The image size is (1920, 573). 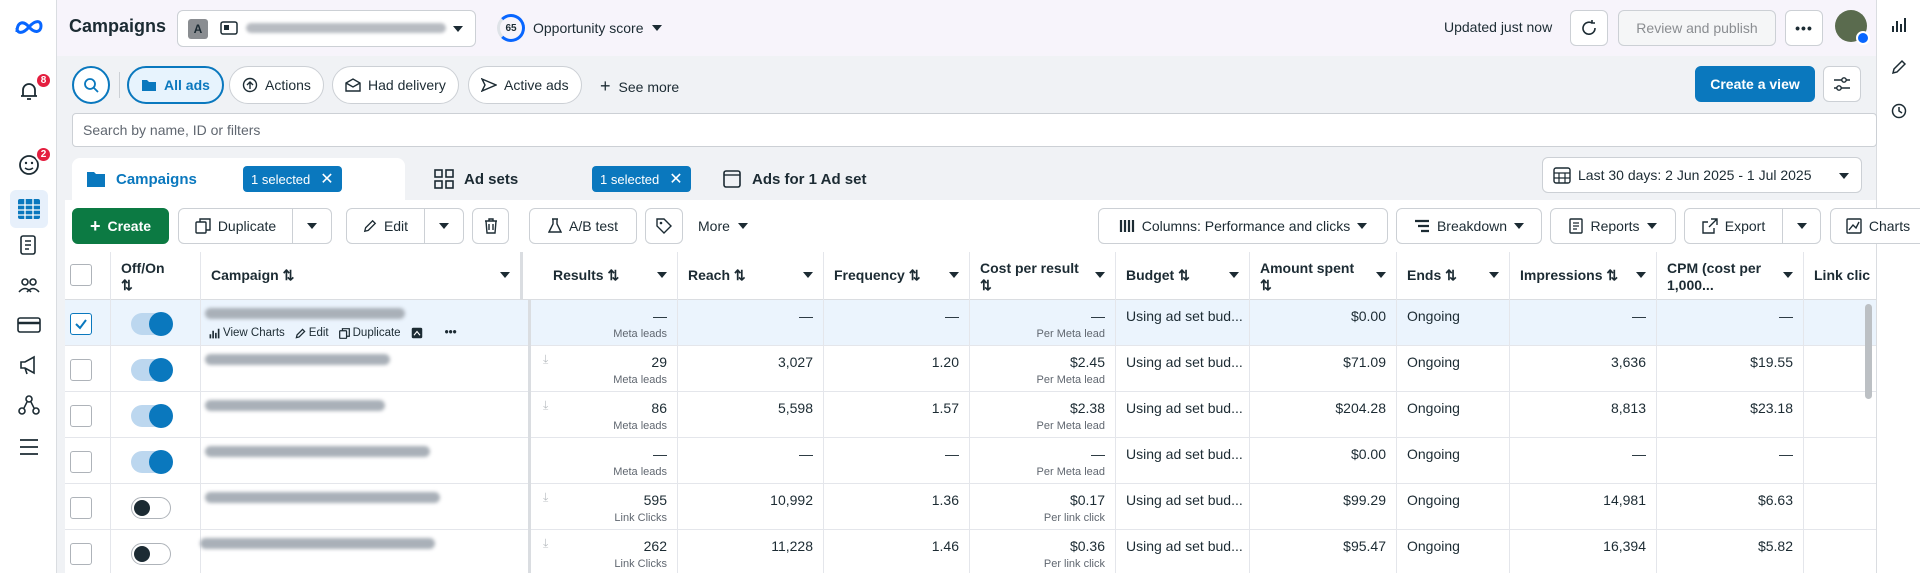 I want to click on header-cost-per-result: Cost per result ⇅, so click(x=1043, y=276).